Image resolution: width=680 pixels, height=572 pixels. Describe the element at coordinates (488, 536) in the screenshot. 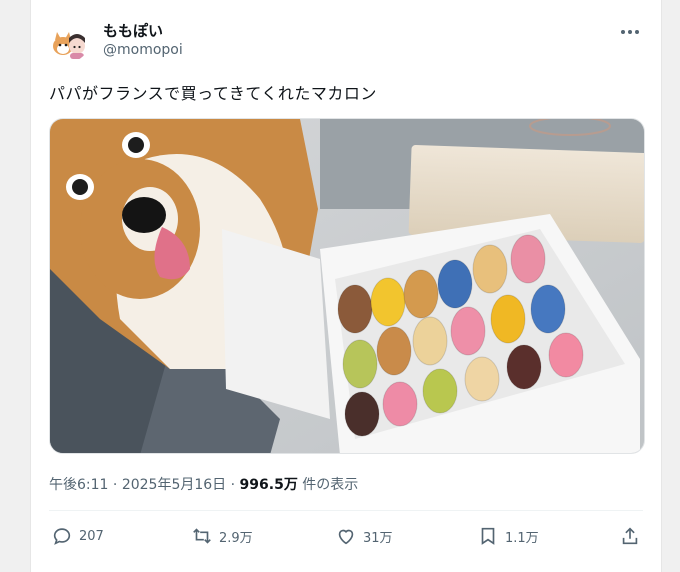

I see `bookmark-icon` at that location.